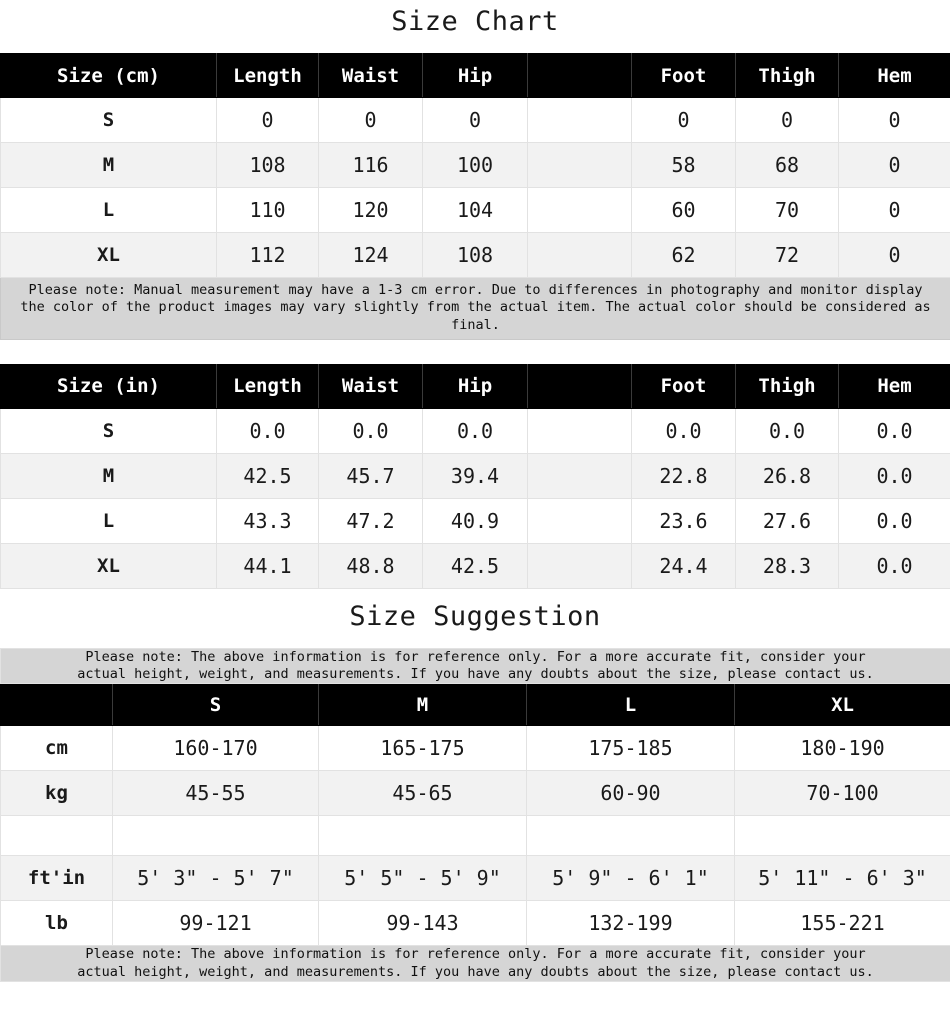  I want to click on suggestion-unit-label: ft'in, so click(56, 878).